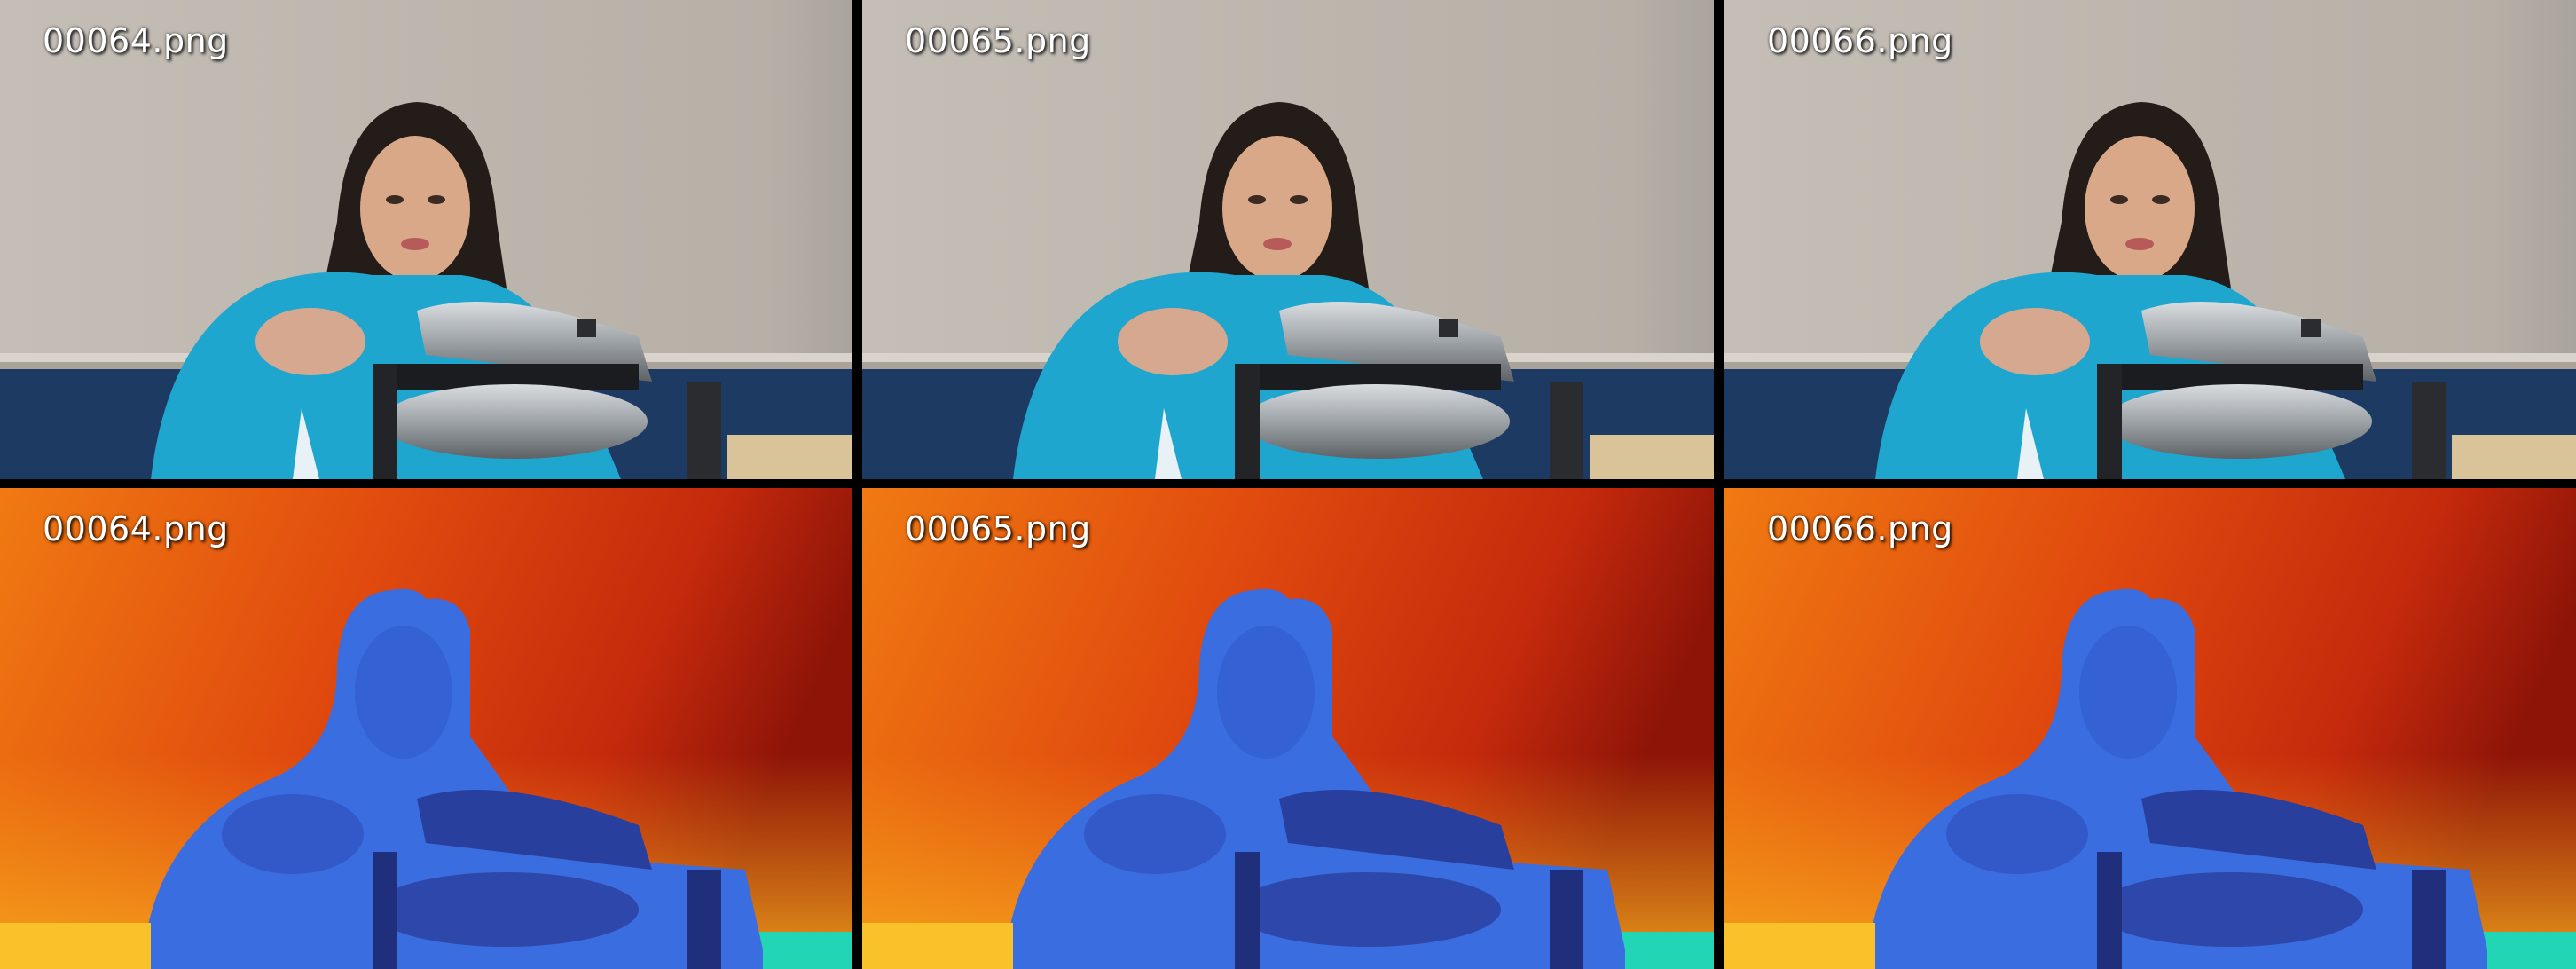 The height and width of the screenshot is (969, 2576). I want to click on frame-label-2: 00065.png, so click(998, 40).